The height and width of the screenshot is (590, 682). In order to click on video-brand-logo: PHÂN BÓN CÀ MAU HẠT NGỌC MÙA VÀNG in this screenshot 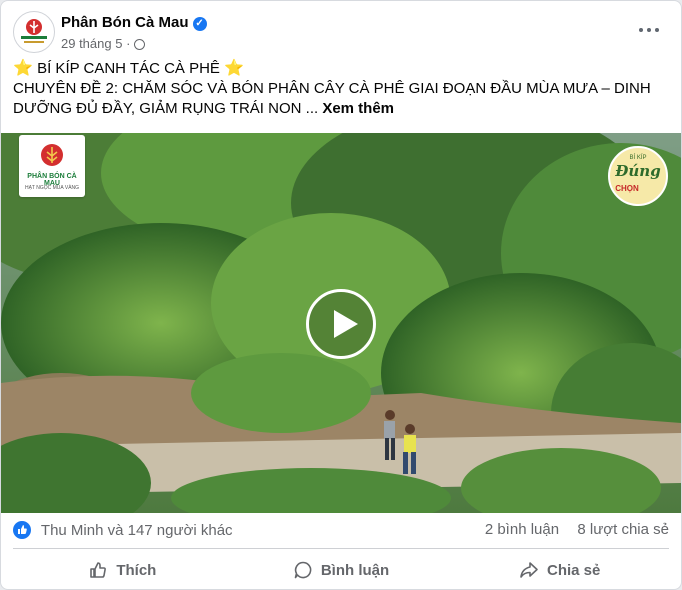, I will do `click(52, 166)`.